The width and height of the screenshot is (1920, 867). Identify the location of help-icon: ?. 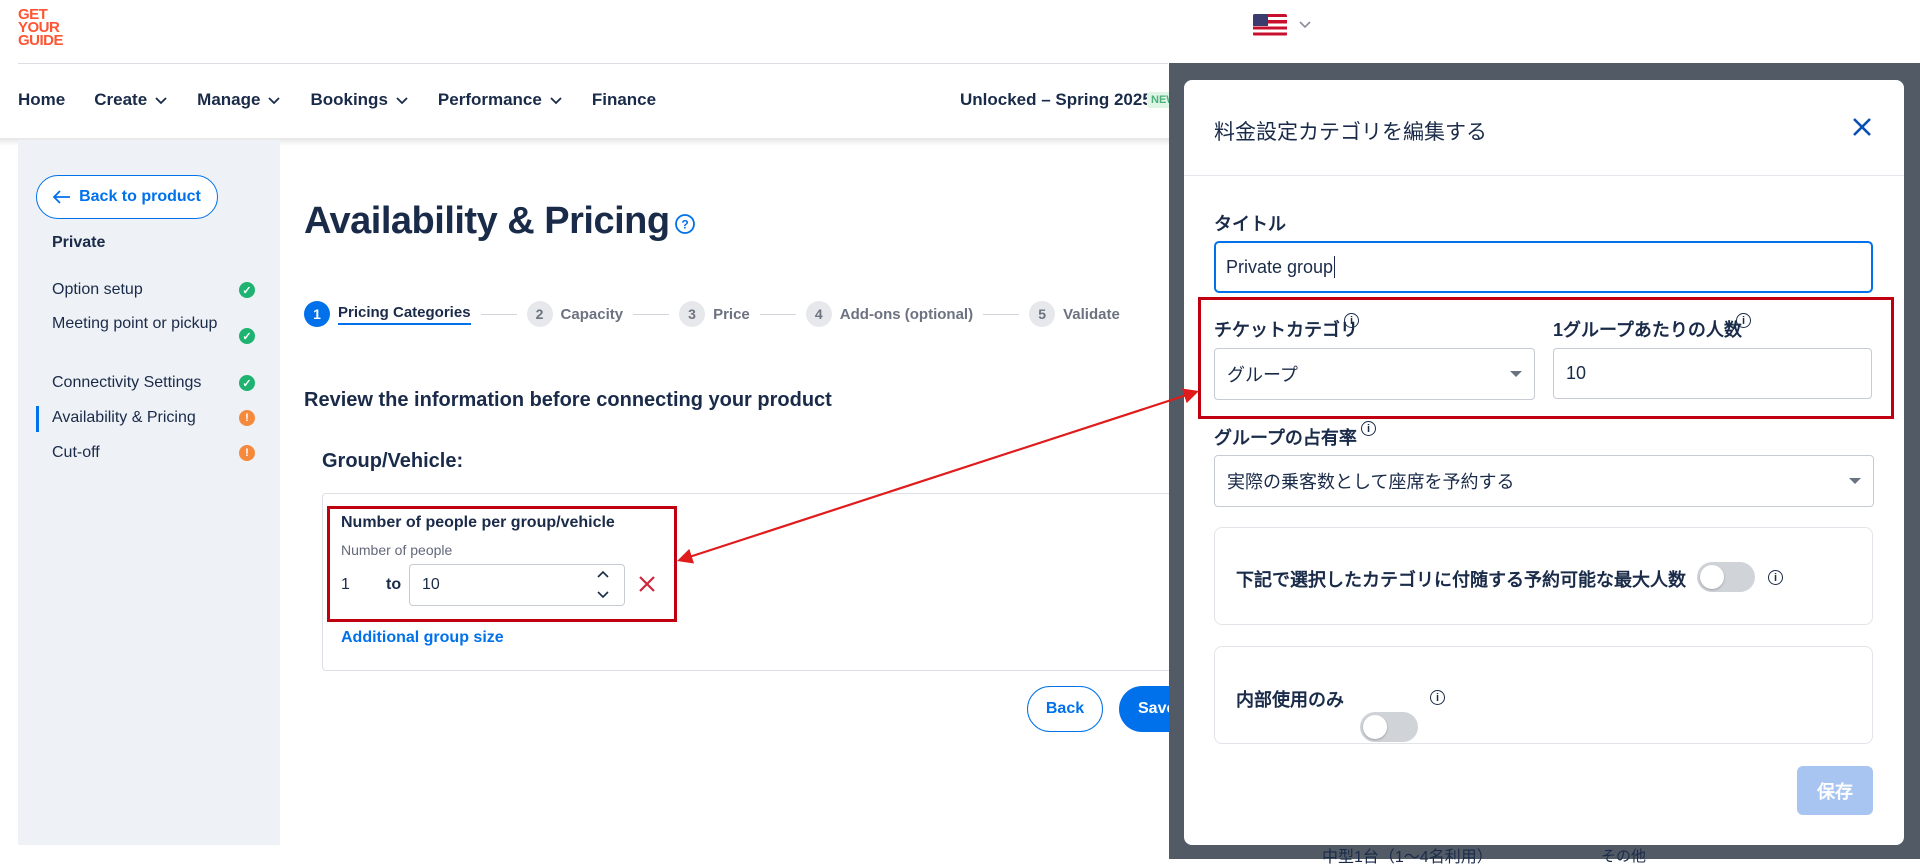
(685, 224).